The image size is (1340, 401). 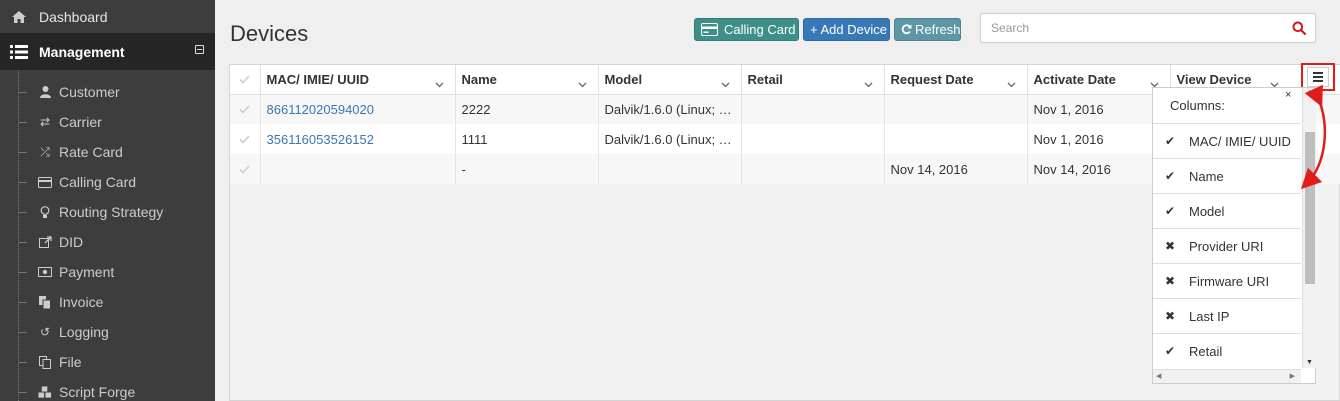 I want to click on sidebar-item-rate-card: ⤮ Rate Card, so click(x=107, y=152).